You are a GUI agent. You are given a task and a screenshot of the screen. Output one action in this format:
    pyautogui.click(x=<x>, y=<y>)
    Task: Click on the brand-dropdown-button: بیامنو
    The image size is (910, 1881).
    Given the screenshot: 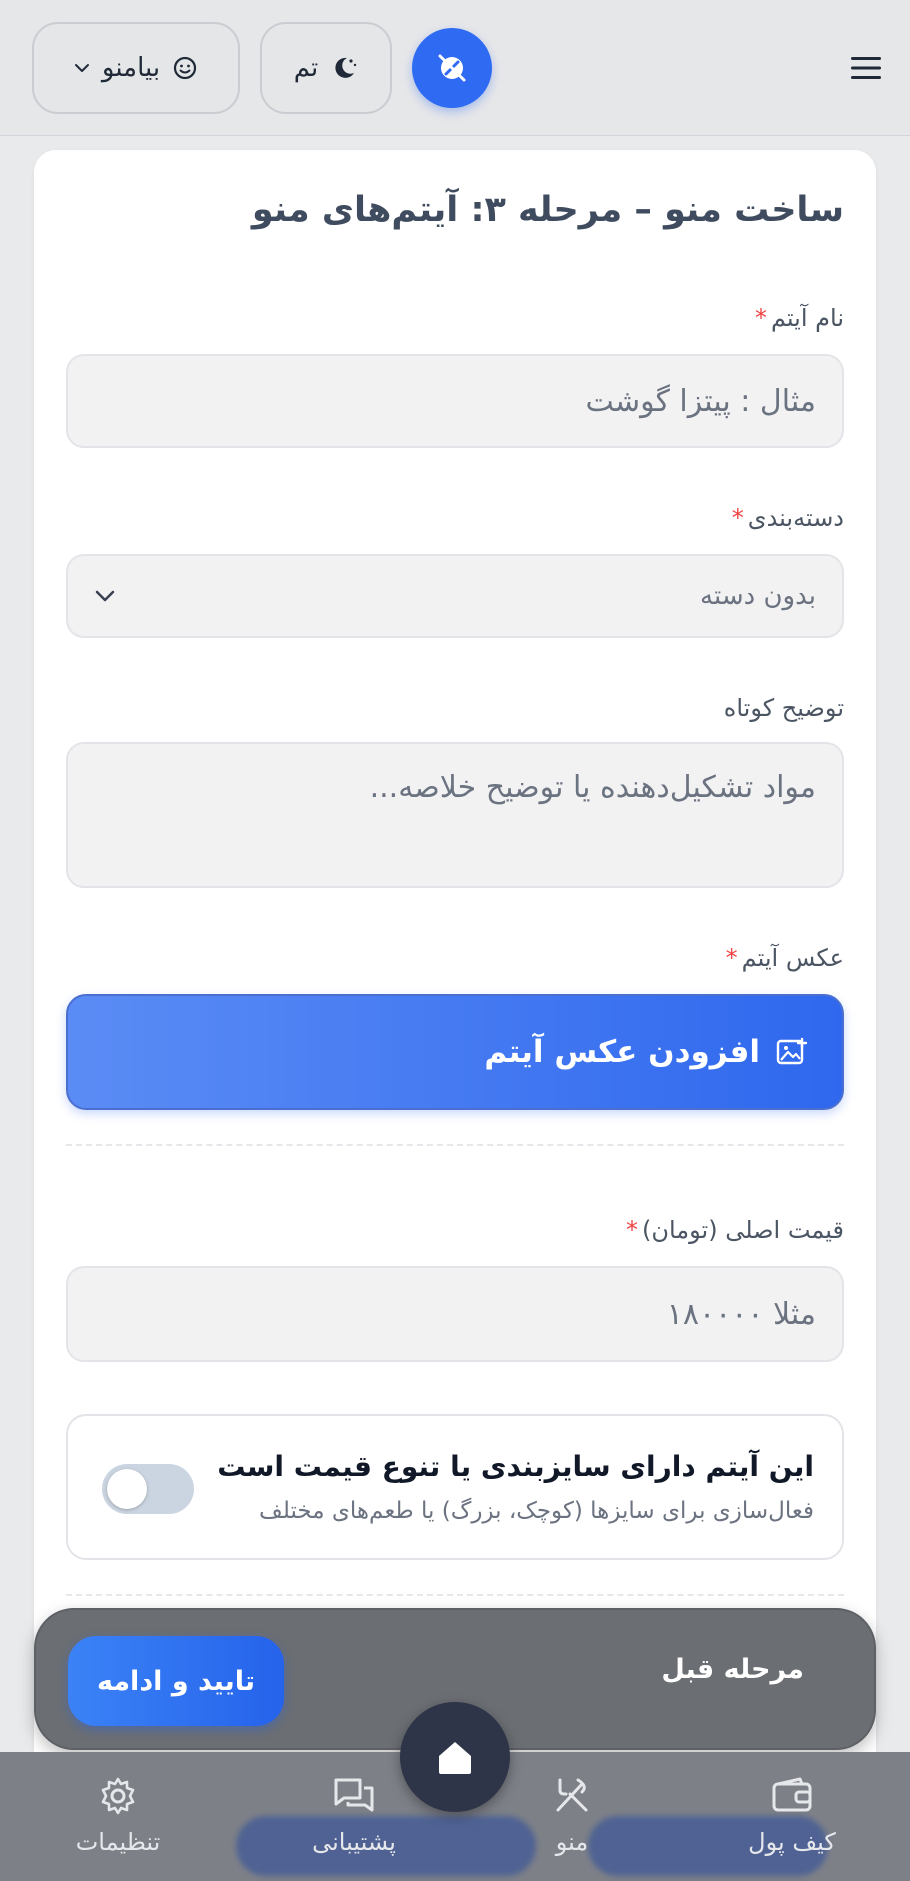 What is the action you would take?
    pyautogui.click(x=136, y=68)
    